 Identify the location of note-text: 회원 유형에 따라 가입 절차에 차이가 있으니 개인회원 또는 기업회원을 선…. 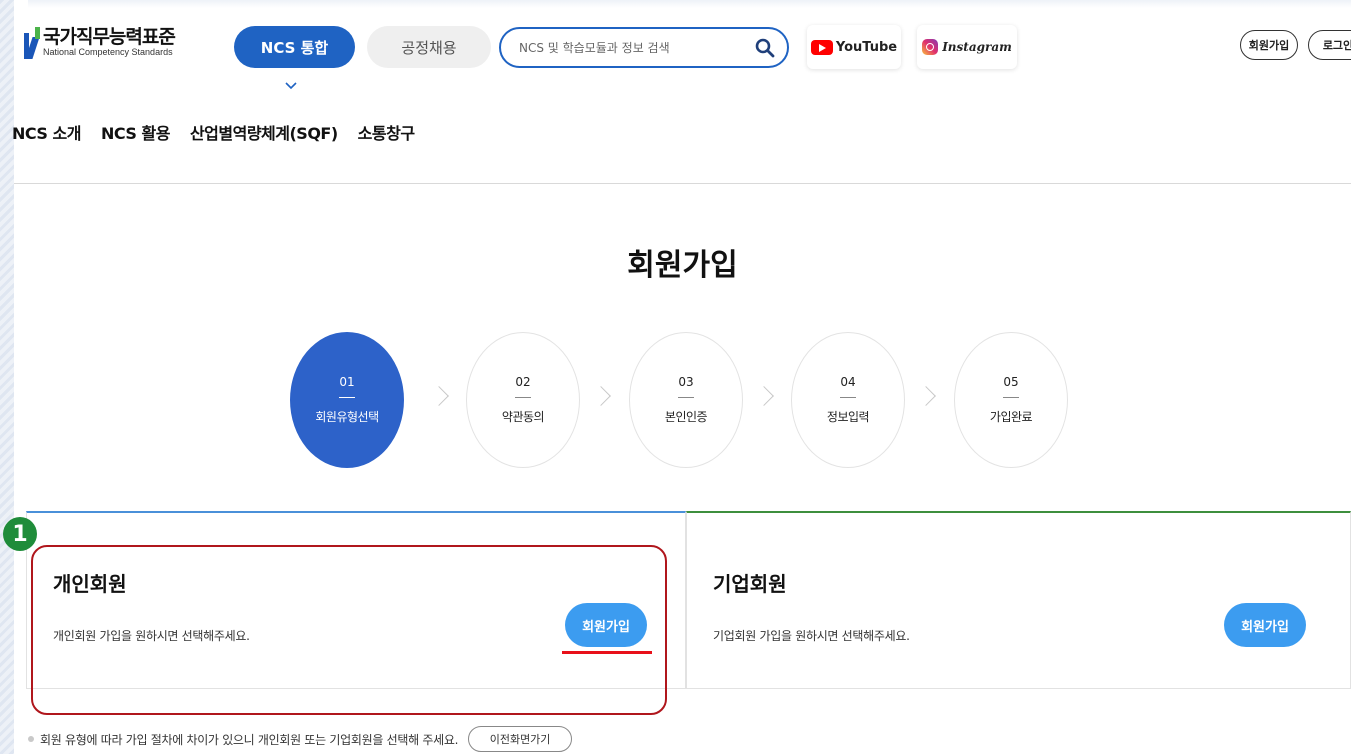
(249, 739).